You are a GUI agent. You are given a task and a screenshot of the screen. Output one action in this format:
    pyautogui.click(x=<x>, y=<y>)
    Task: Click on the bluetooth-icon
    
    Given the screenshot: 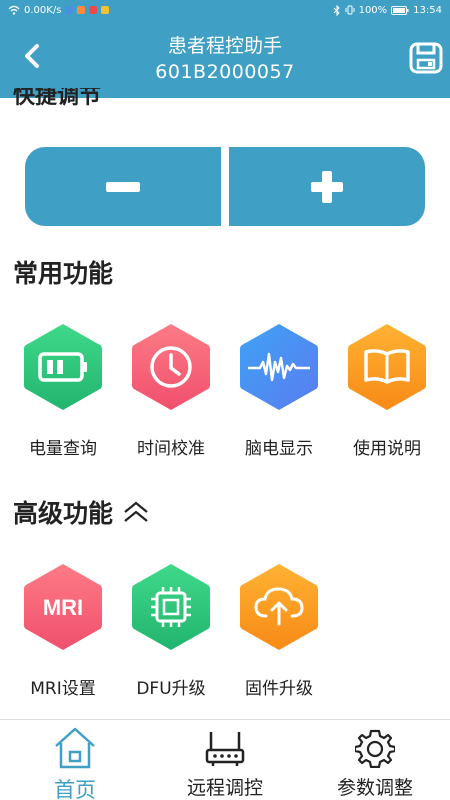 What is the action you would take?
    pyautogui.click(x=336, y=10)
    